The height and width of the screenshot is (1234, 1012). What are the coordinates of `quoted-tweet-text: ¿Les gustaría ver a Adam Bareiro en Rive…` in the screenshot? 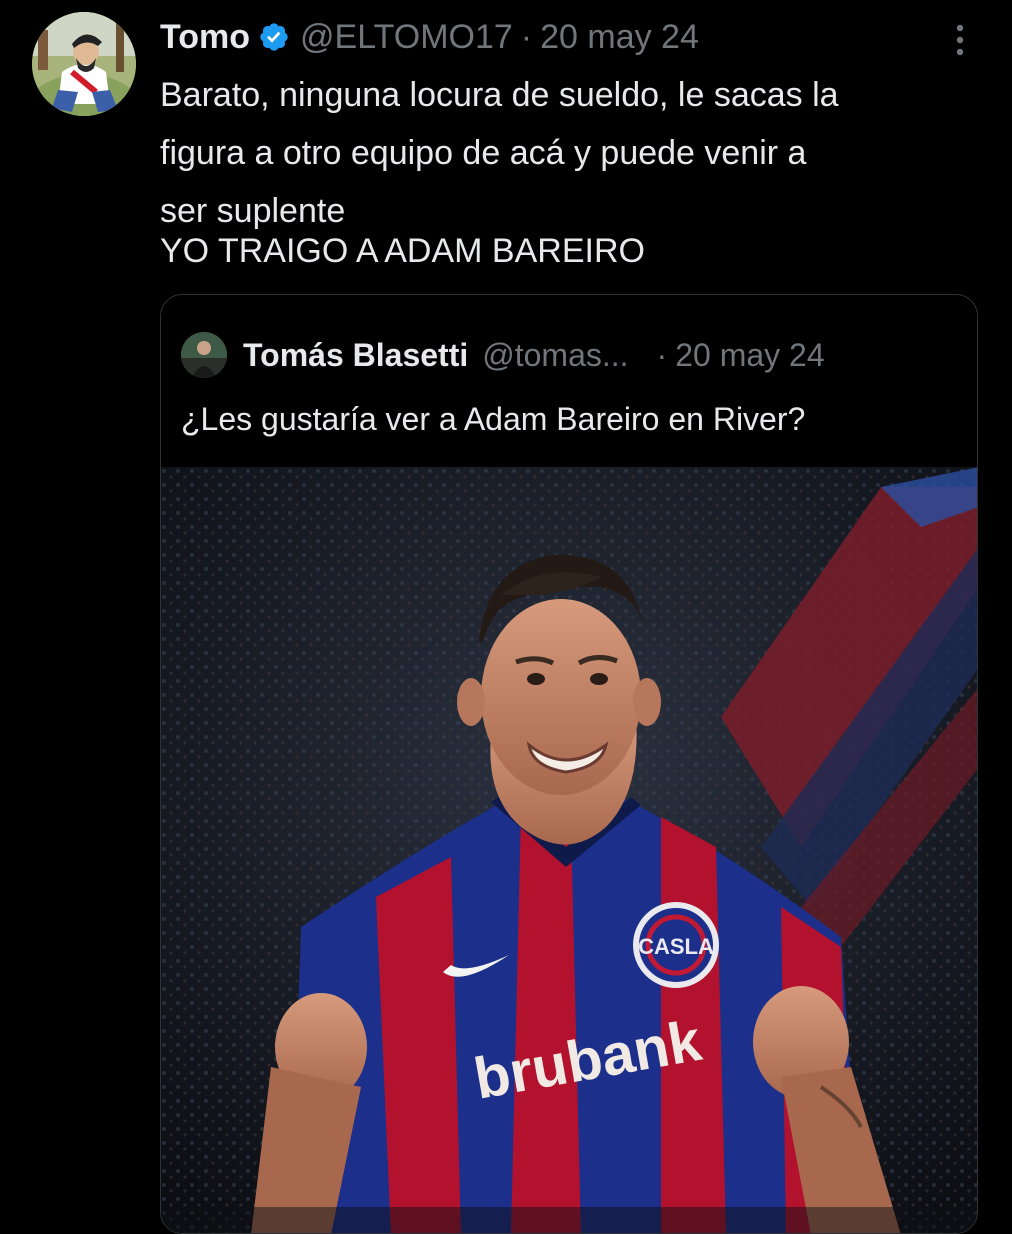 It's located at (493, 419).